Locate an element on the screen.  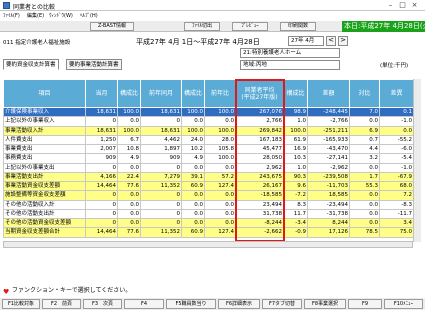
maximize-icon: □ is located at coordinates (402, 5).